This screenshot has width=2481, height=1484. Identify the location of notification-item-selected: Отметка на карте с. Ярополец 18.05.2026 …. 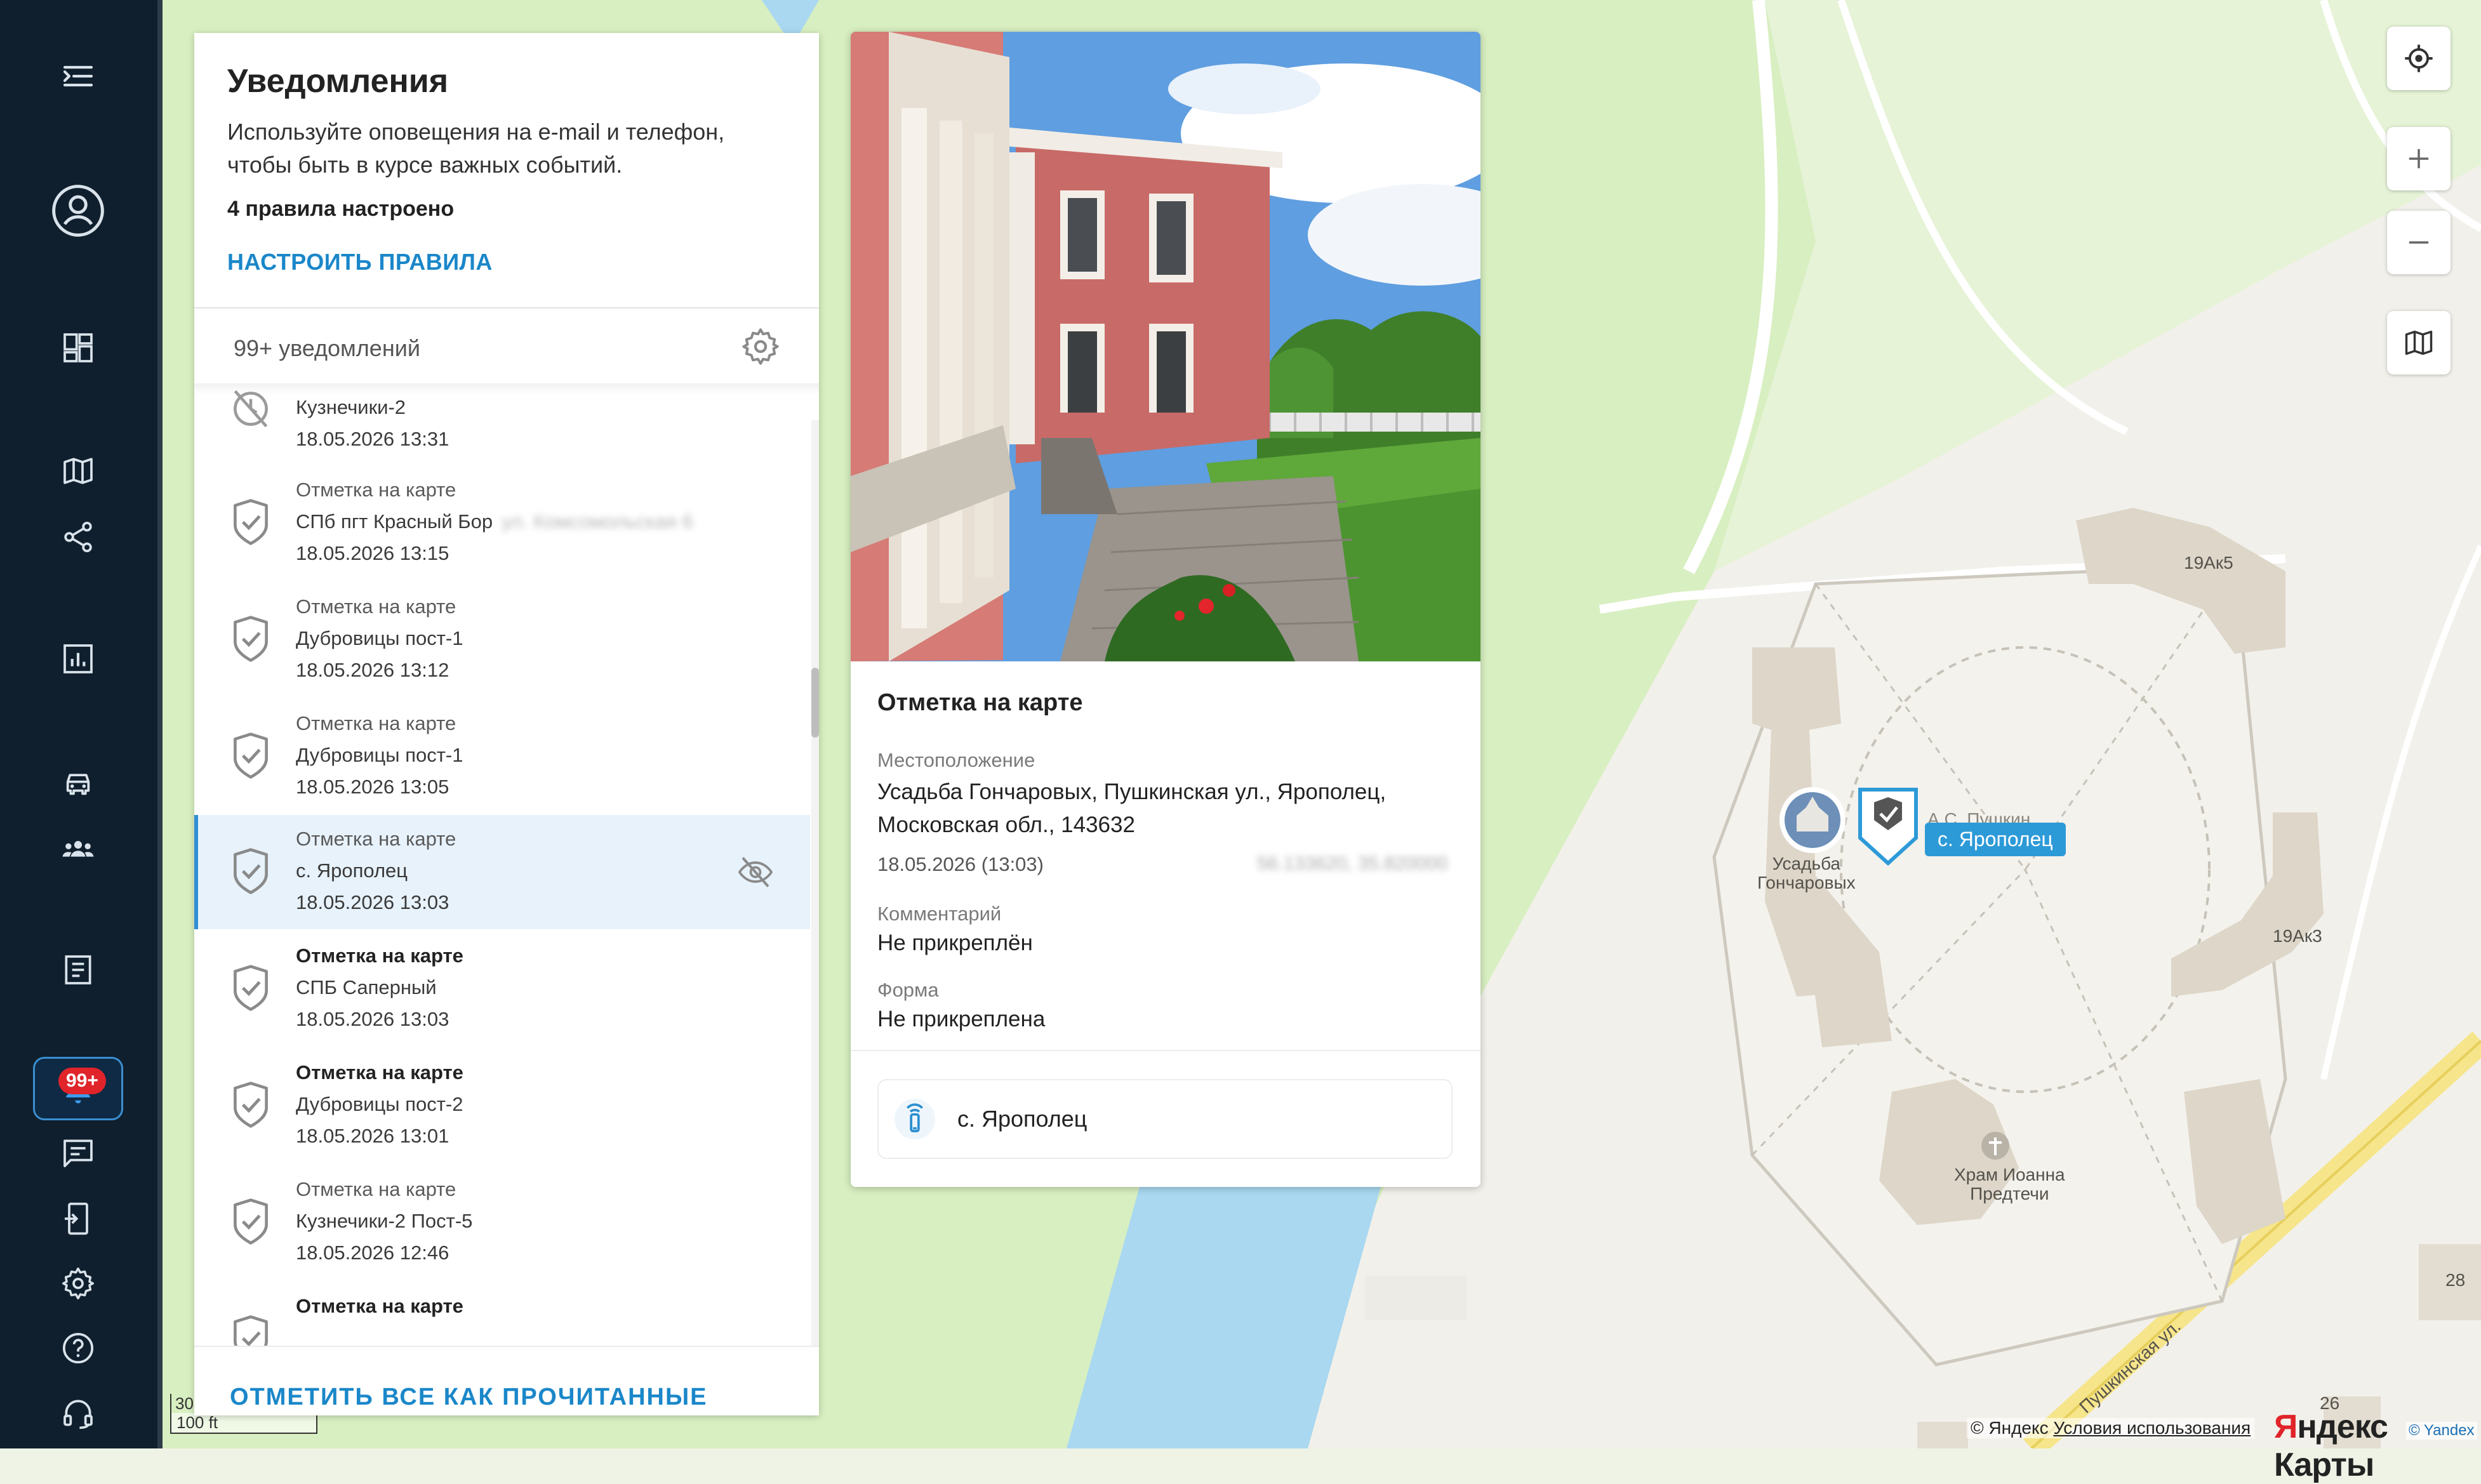
(502, 872).